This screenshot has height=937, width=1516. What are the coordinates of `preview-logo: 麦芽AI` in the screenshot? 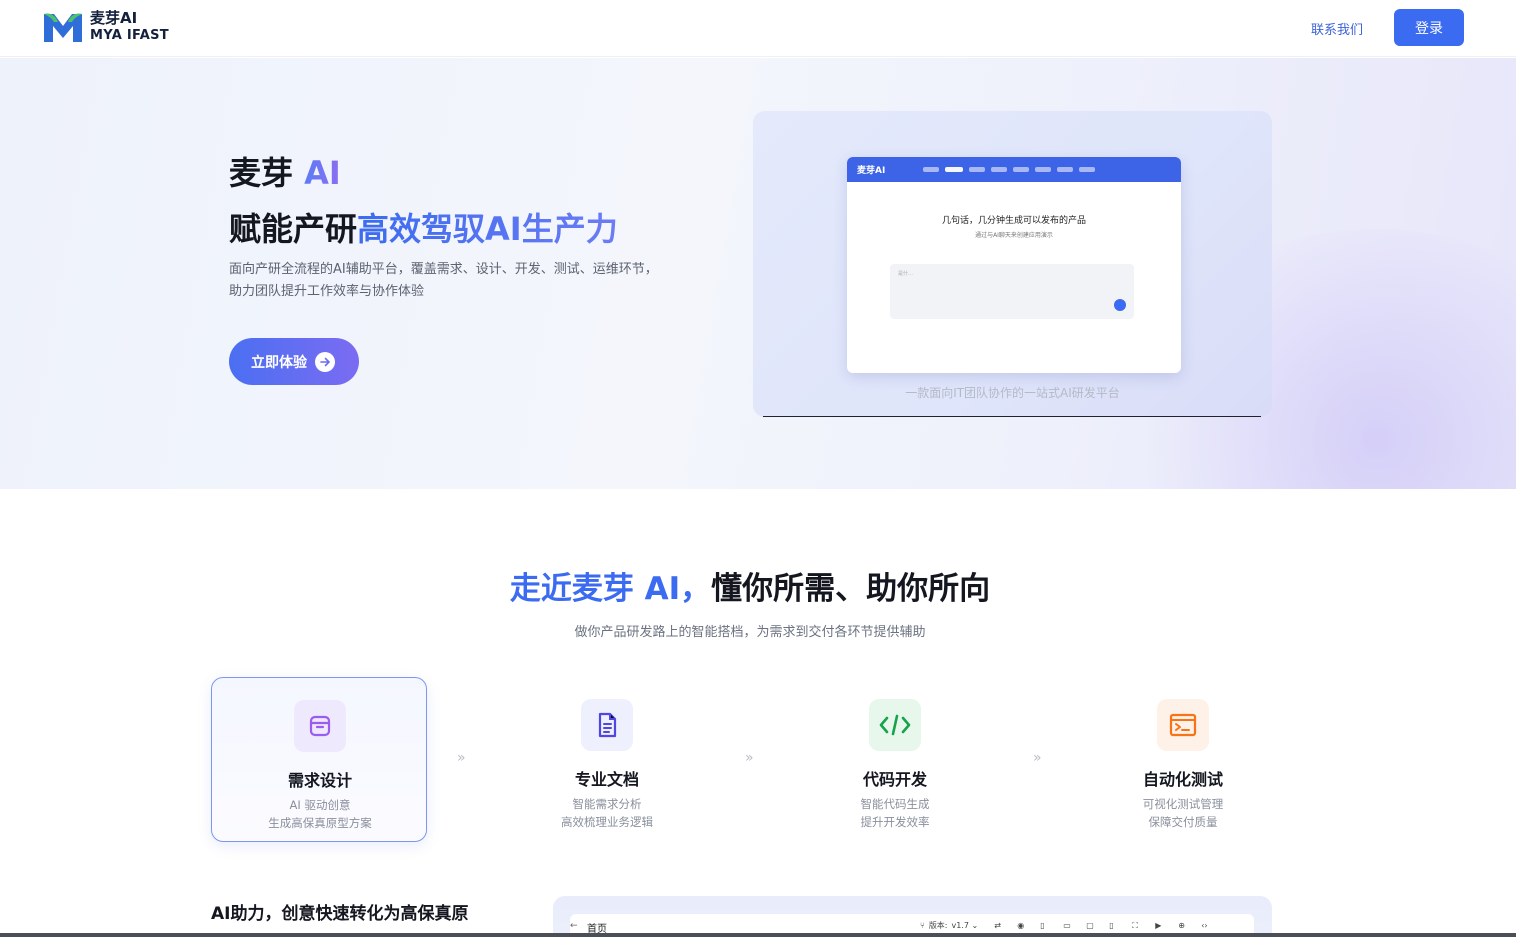 It's located at (871, 171).